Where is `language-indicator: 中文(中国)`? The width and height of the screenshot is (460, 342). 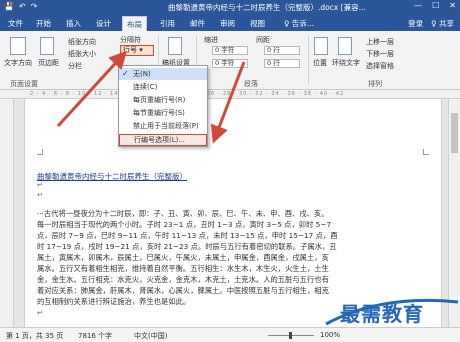 language-indicator: 中文(中国) is located at coordinates (150, 336).